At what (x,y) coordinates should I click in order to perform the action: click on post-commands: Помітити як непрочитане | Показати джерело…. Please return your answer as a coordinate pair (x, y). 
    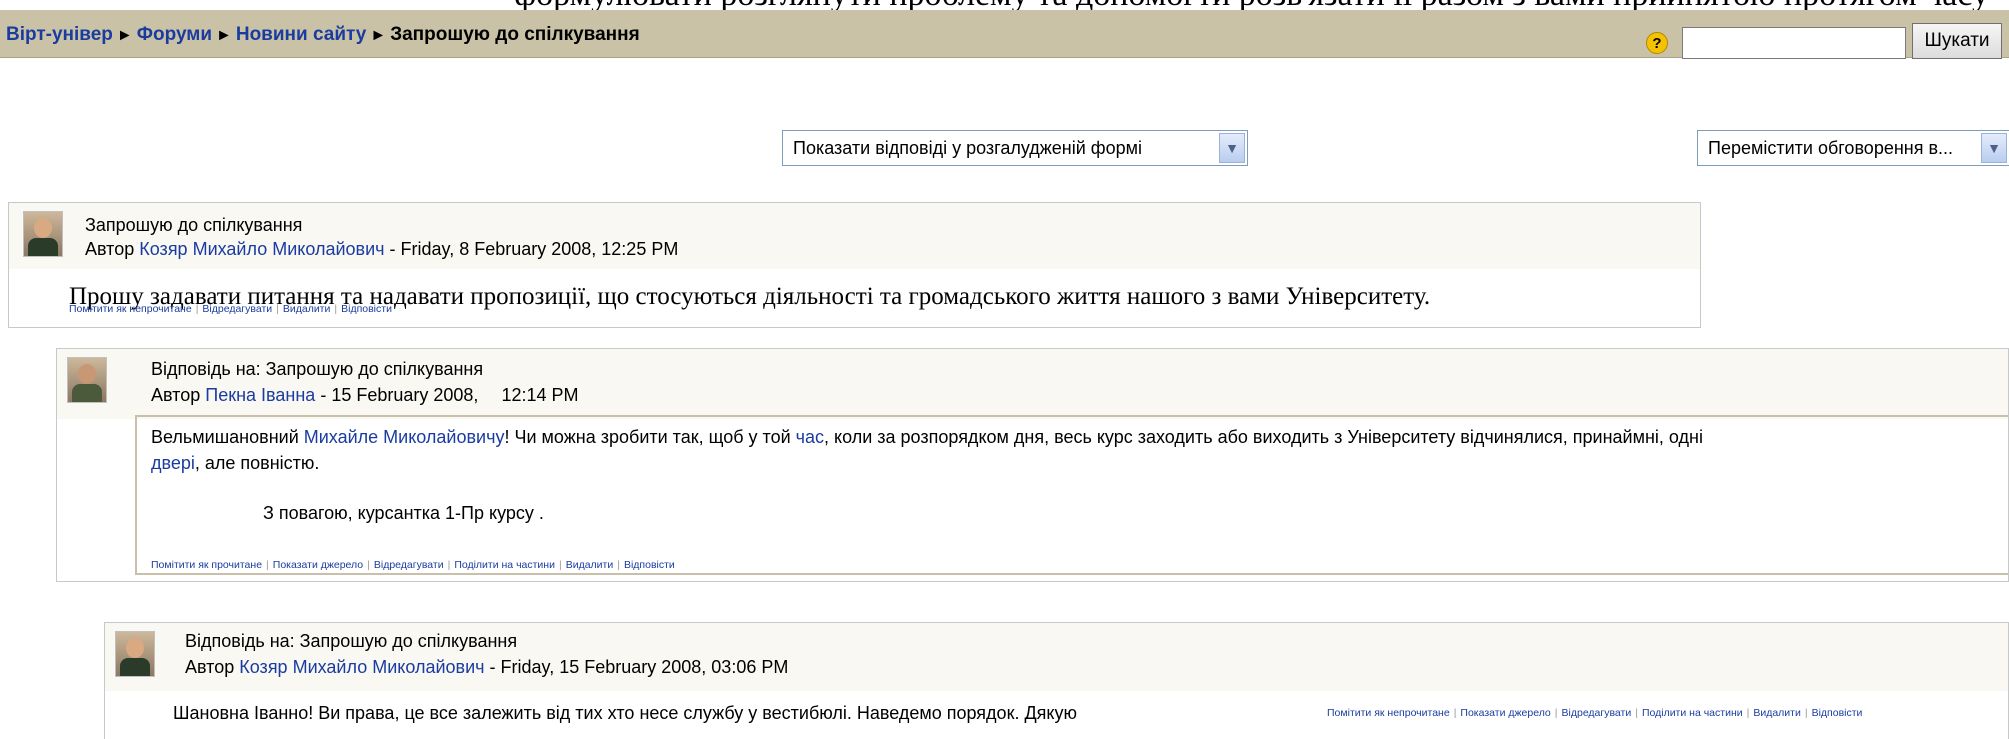
    Looking at the image, I should click on (1595, 713).